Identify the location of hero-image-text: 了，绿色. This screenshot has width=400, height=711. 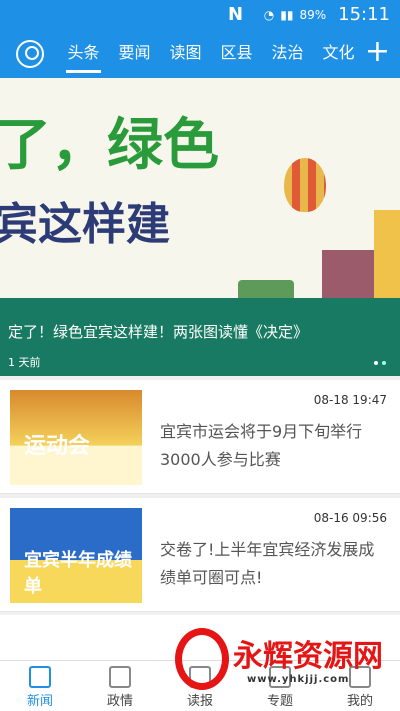
(109, 145).